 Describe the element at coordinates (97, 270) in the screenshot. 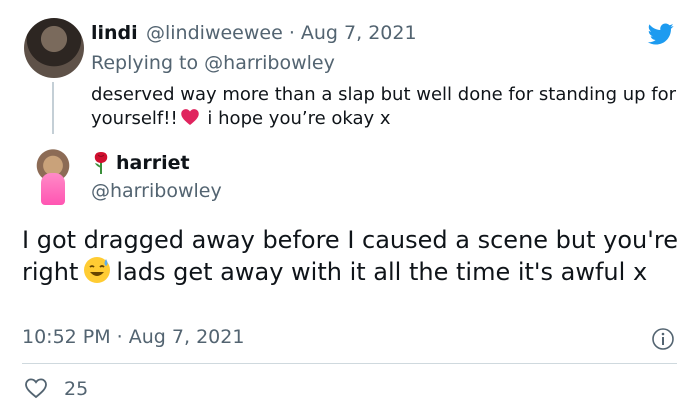

I see `sweat-smile-emoji-icon` at that location.